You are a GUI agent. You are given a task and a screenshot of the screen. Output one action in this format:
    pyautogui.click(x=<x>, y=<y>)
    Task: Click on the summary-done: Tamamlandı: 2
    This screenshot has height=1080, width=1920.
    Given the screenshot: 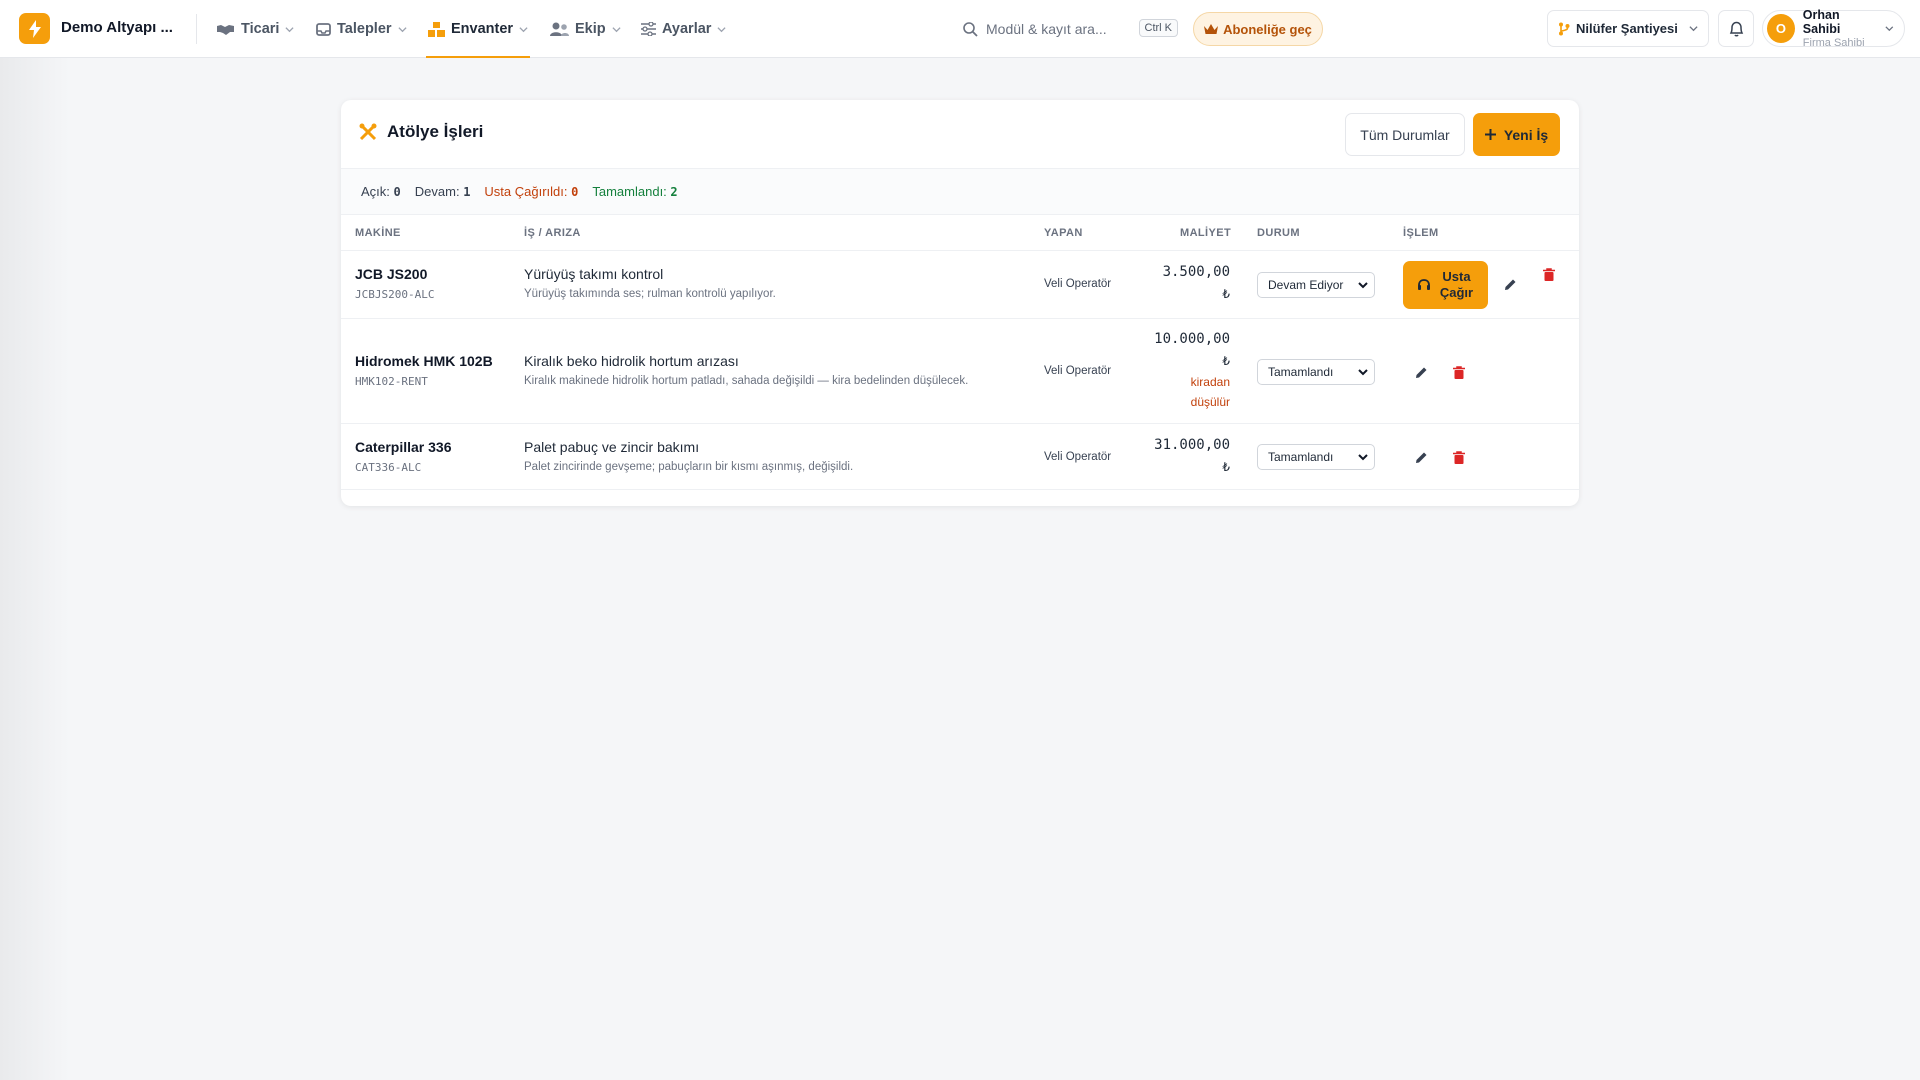 What is the action you would take?
    pyautogui.click(x=635, y=191)
    